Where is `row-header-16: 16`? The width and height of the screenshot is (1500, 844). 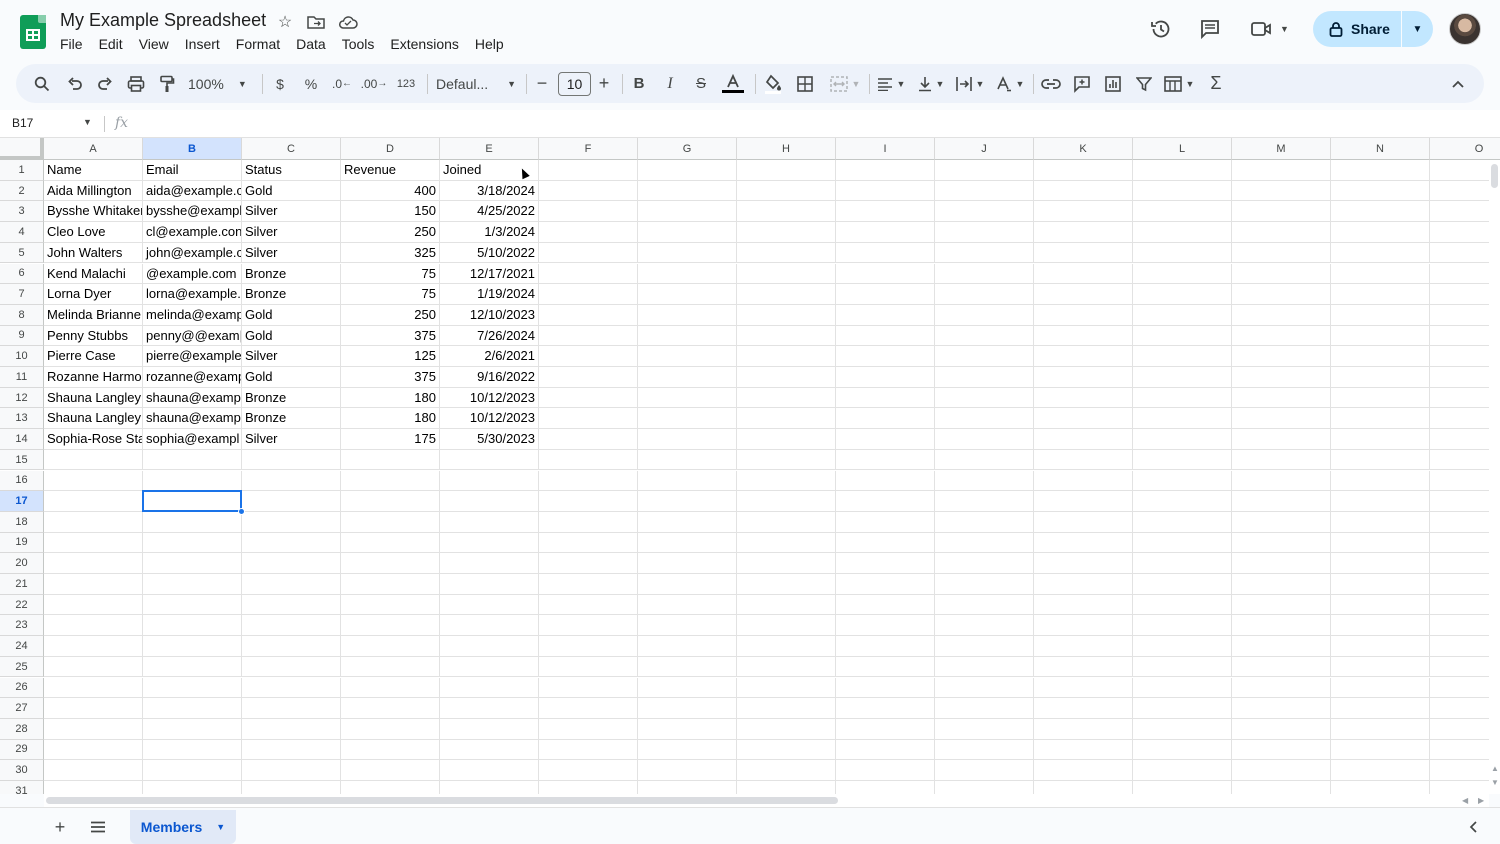
row-header-16: 16 is located at coordinates (22, 481).